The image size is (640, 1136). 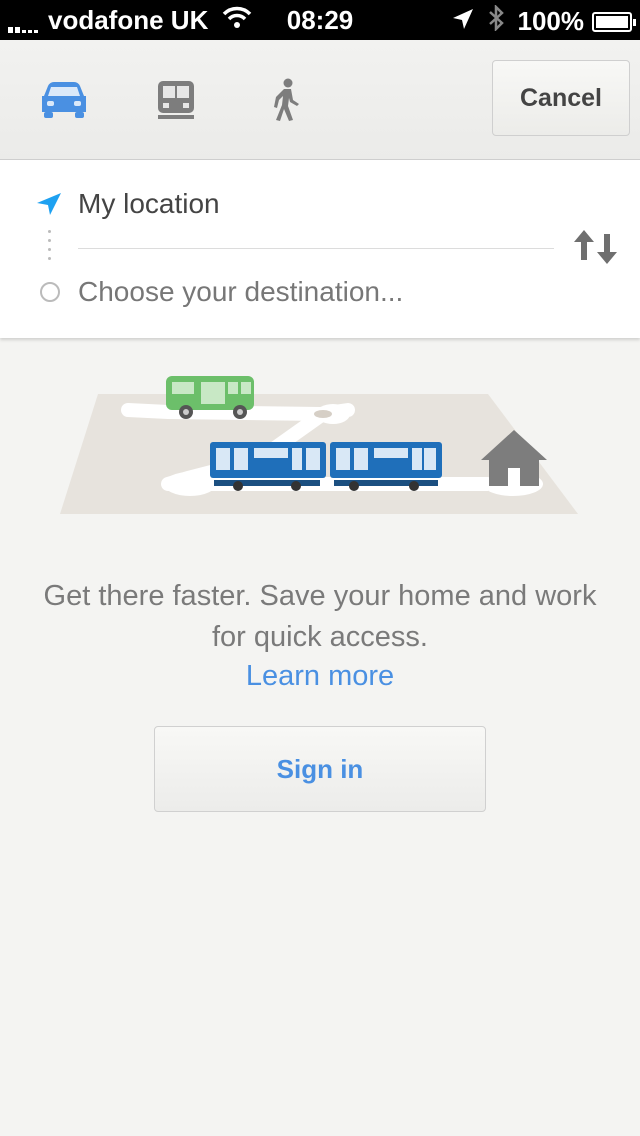 What do you see at coordinates (49, 206) in the screenshot?
I see `my-location-arrow-icon` at bounding box center [49, 206].